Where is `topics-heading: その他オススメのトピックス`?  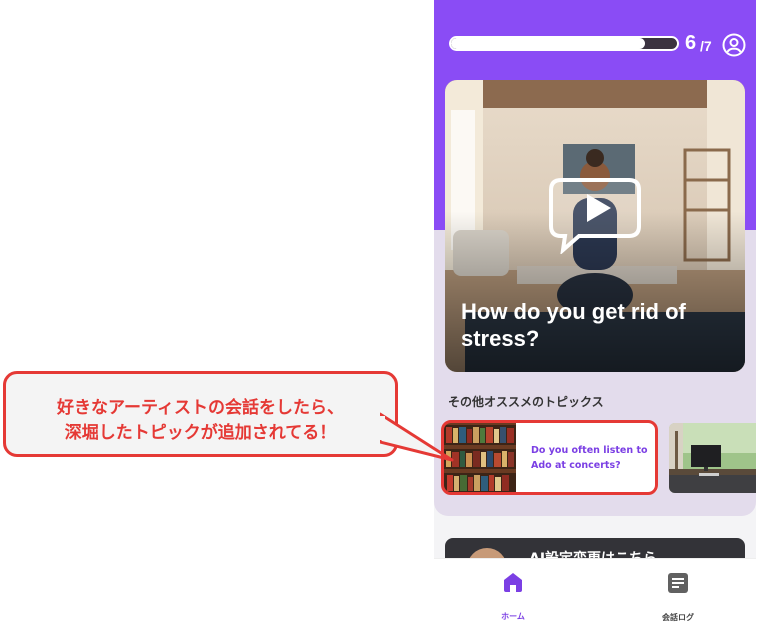
topics-heading: その他オススメのトピックス is located at coordinates (526, 402).